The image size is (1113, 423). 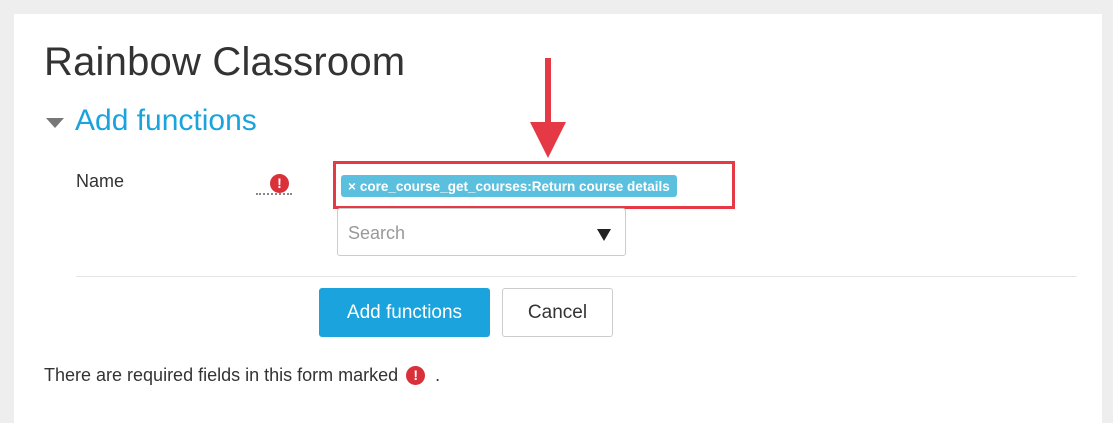 What do you see at coordinates (548, 140) in the screenshot?
I see `annotation-arrow-head` at bounding box center [548, 140].